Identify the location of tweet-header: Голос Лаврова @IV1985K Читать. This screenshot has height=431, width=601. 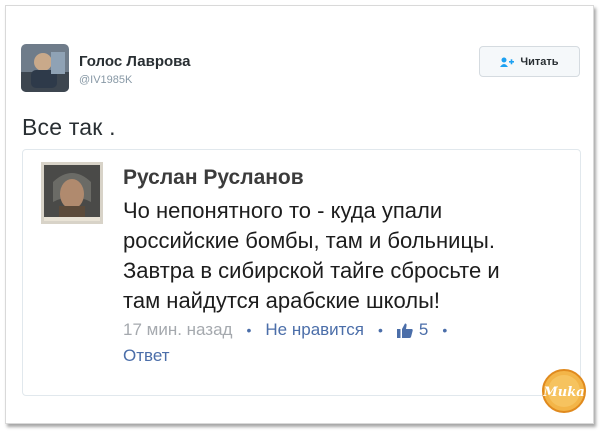
(301, 68).